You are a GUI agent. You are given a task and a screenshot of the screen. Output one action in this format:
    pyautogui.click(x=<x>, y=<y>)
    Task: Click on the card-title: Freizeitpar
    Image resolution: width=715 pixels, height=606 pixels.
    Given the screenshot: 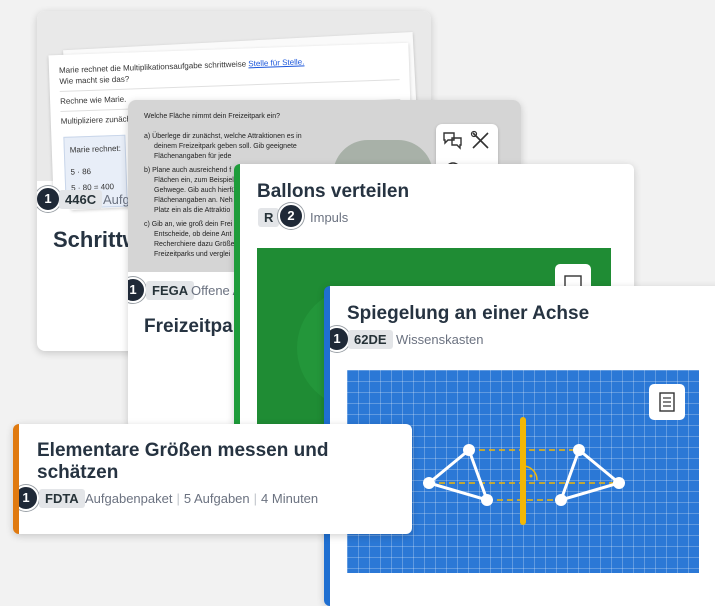 What is the action you would take?
    pyautogui.click(x=192, y=326)
    